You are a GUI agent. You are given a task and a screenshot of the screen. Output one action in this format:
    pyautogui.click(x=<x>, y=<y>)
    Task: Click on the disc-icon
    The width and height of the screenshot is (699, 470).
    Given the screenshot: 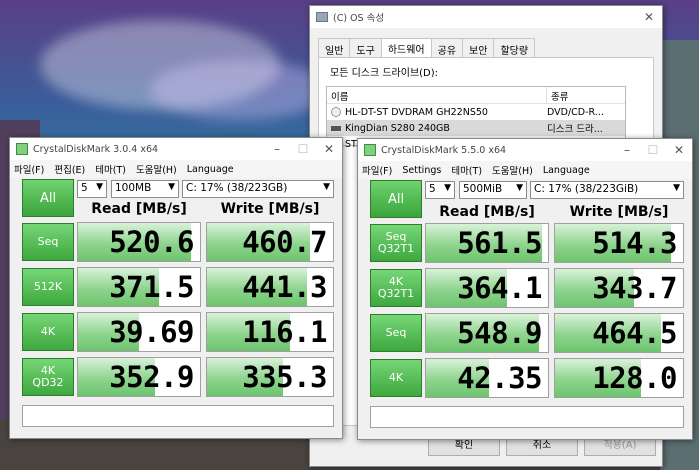 What is the action you would take?
    pyautogui.click(x=336, y=112)
    